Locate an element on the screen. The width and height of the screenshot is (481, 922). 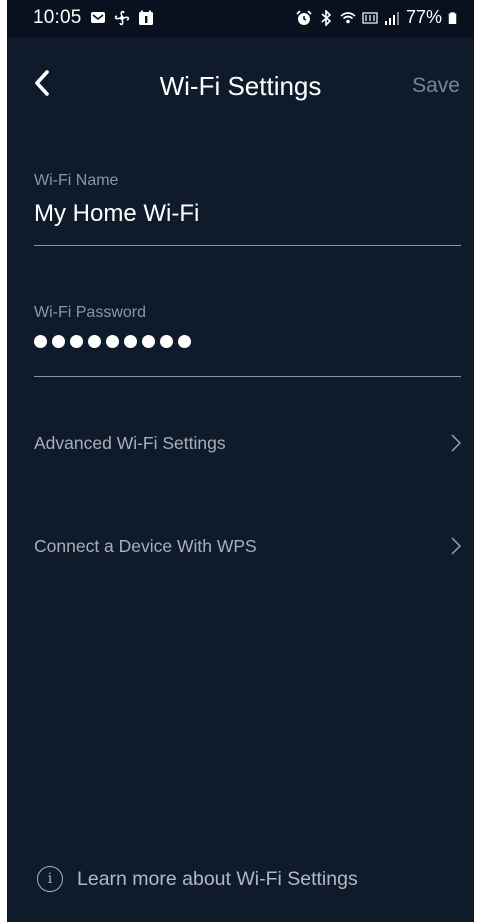
learn-more-link: i Learn more about Wi-Fi Settings is located at coordinates (197, 879).